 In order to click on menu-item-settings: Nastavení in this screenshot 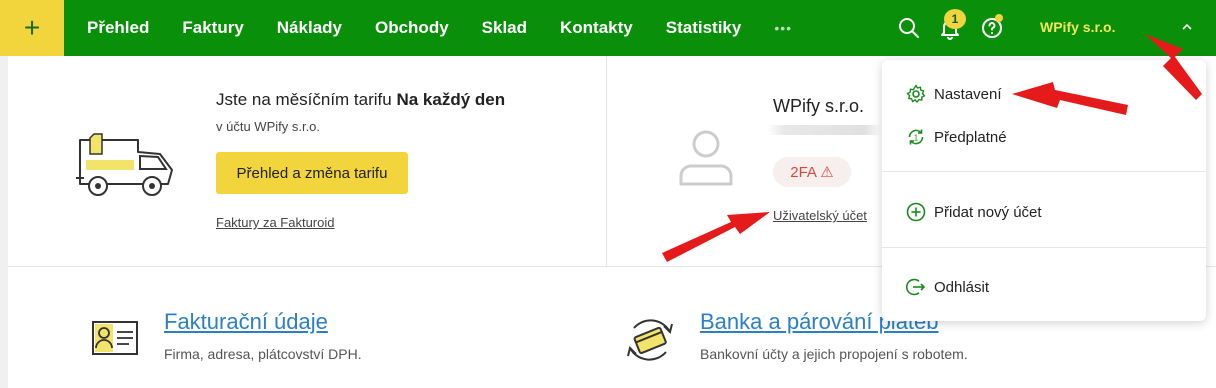, I will do `click(1044, 94)`.